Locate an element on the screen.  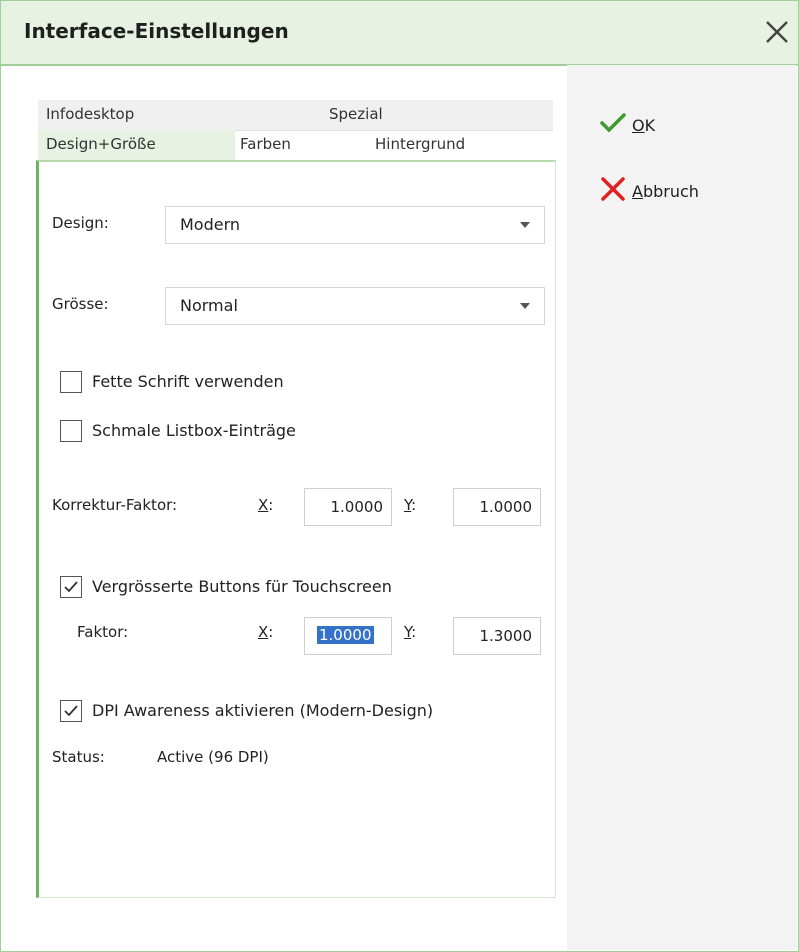
tab-farben: Farben is located at coordinates (265, 144).